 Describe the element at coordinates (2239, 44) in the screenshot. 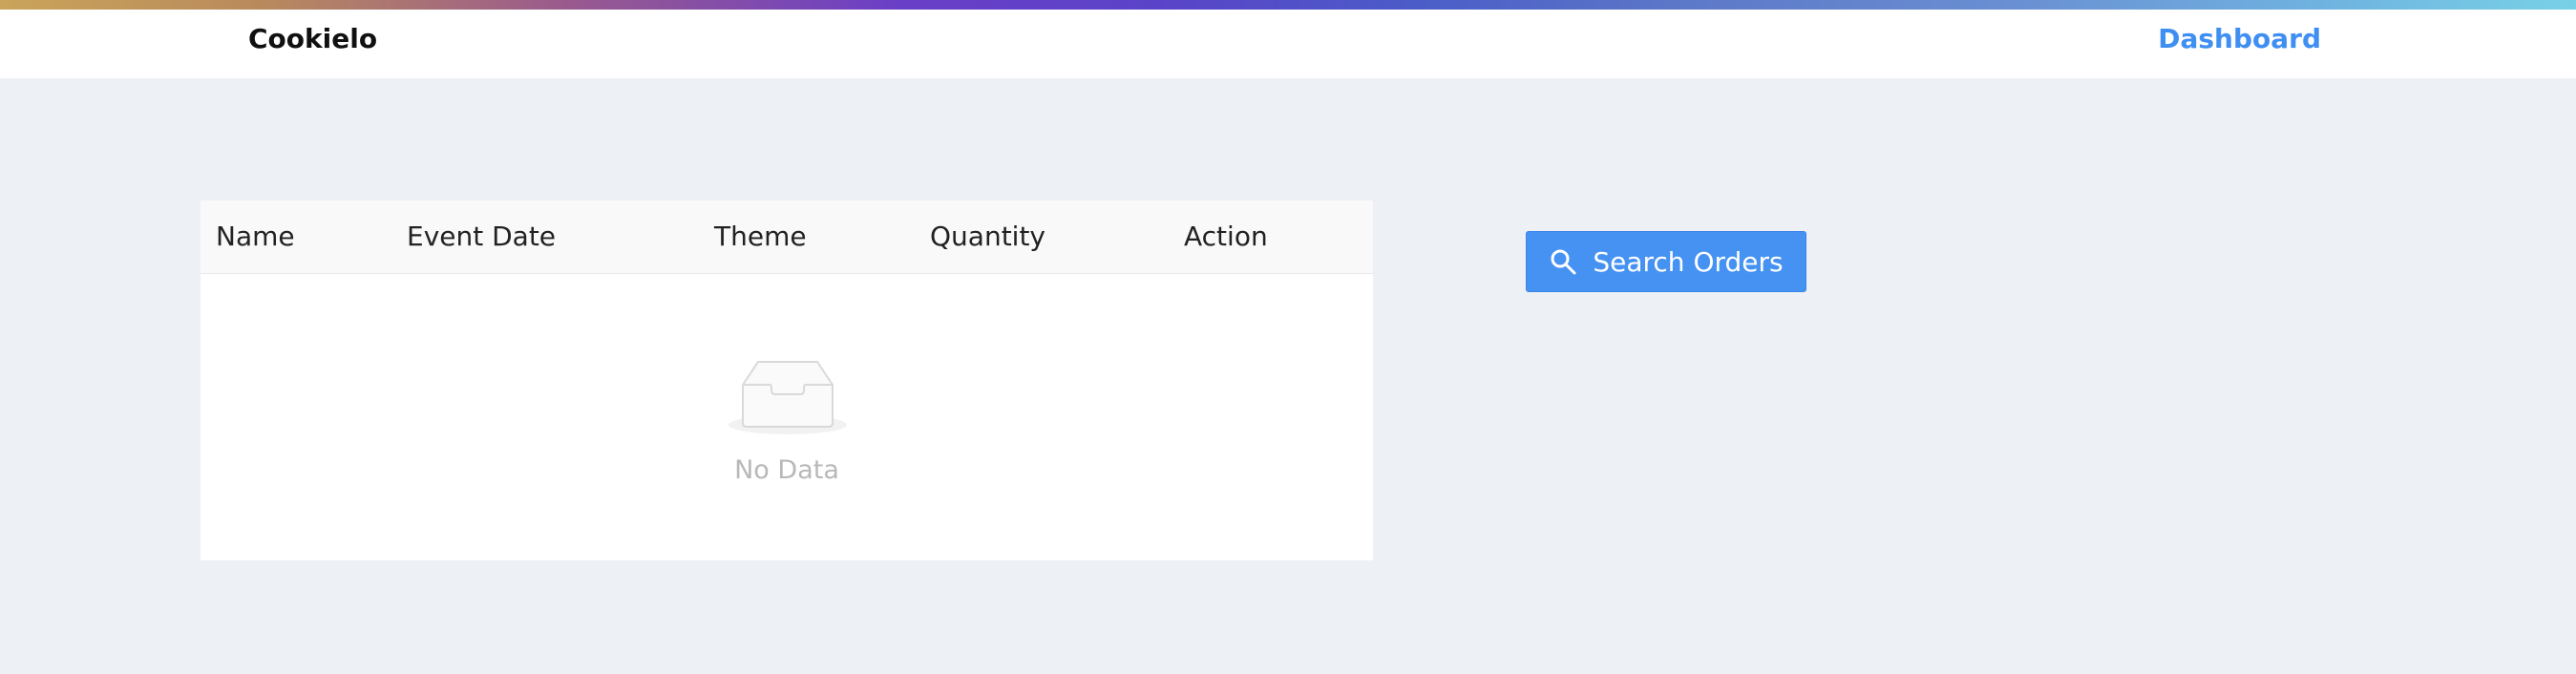

I see `dashboard-link: Dashboard` at that location.